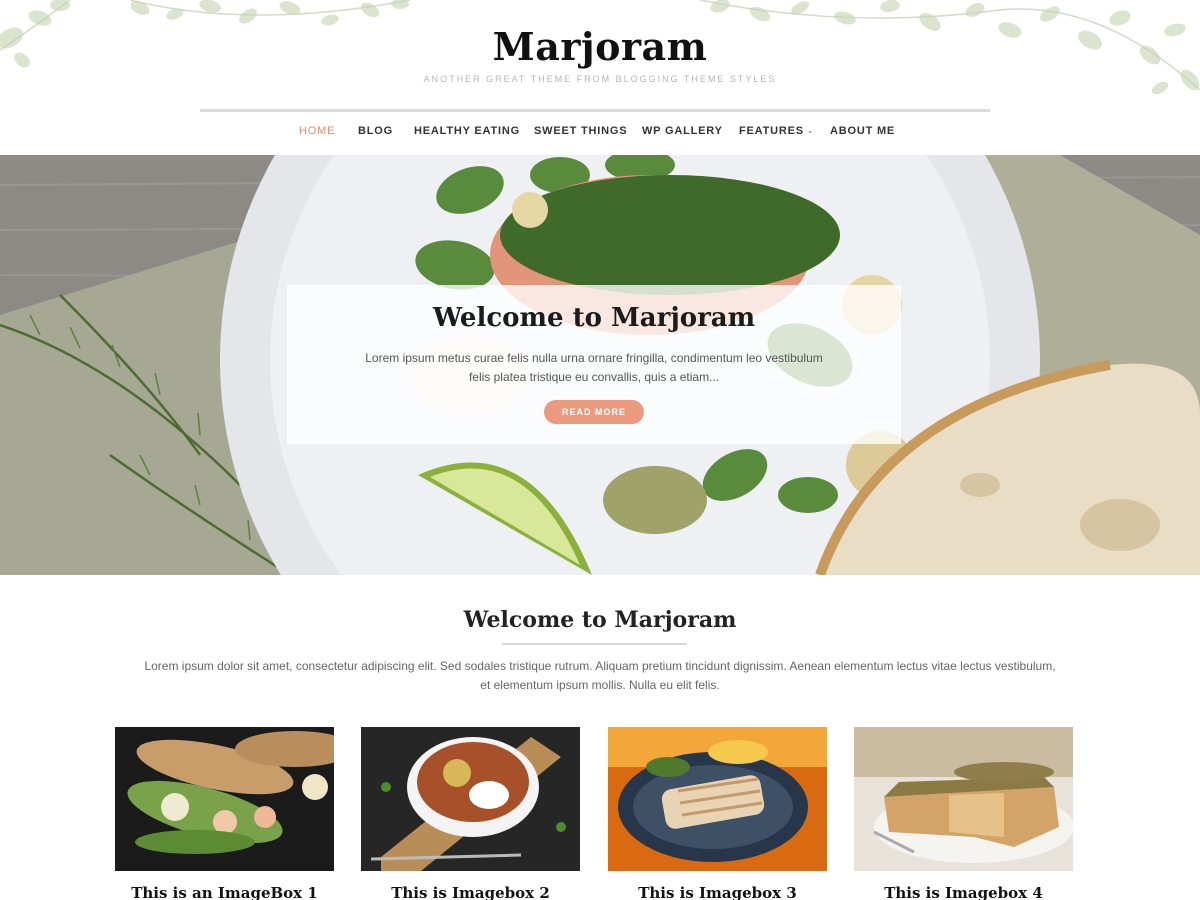 The width and height of the screenshot is (1200, 900). Describe the element at coordinates (467, 131) in the screenshot. I see `nav-item-healthy-eating: HEALTHY EATING` at that location.